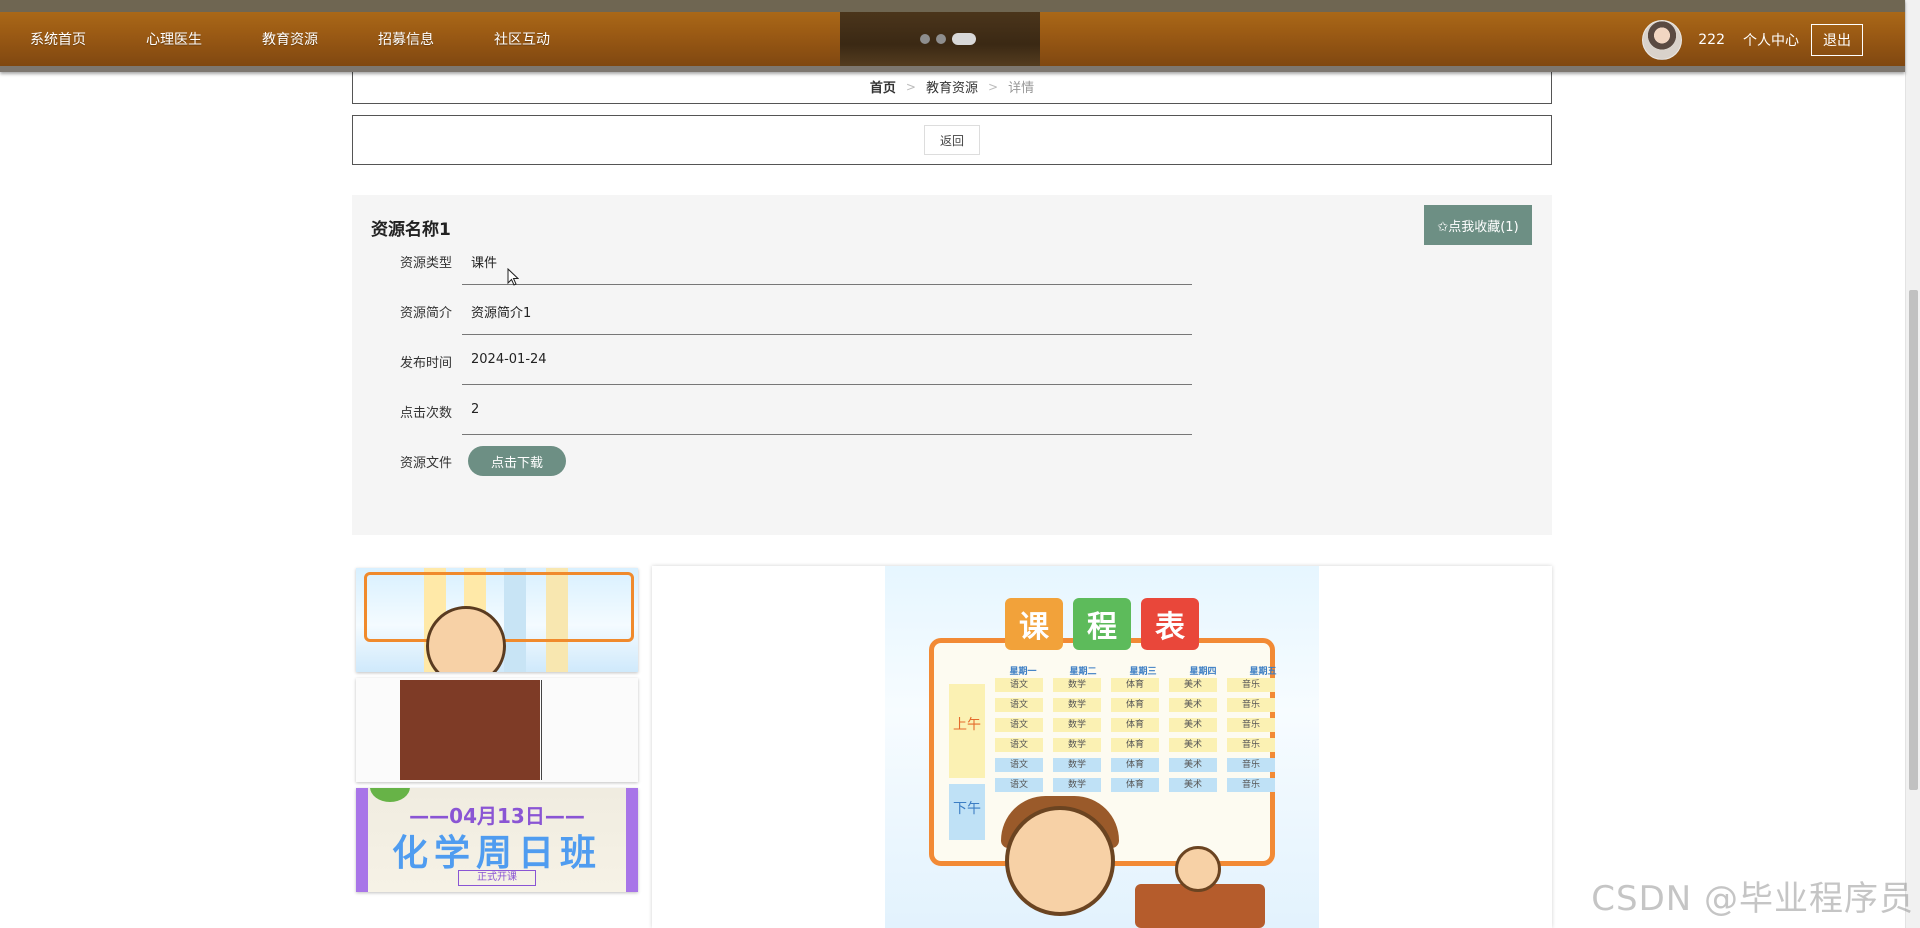 The width and height of the screenshot is (1920, 928). Describe the element at coordinates (470, 730) in the screenshot. I see `thumbnail-book-shape` at that location.